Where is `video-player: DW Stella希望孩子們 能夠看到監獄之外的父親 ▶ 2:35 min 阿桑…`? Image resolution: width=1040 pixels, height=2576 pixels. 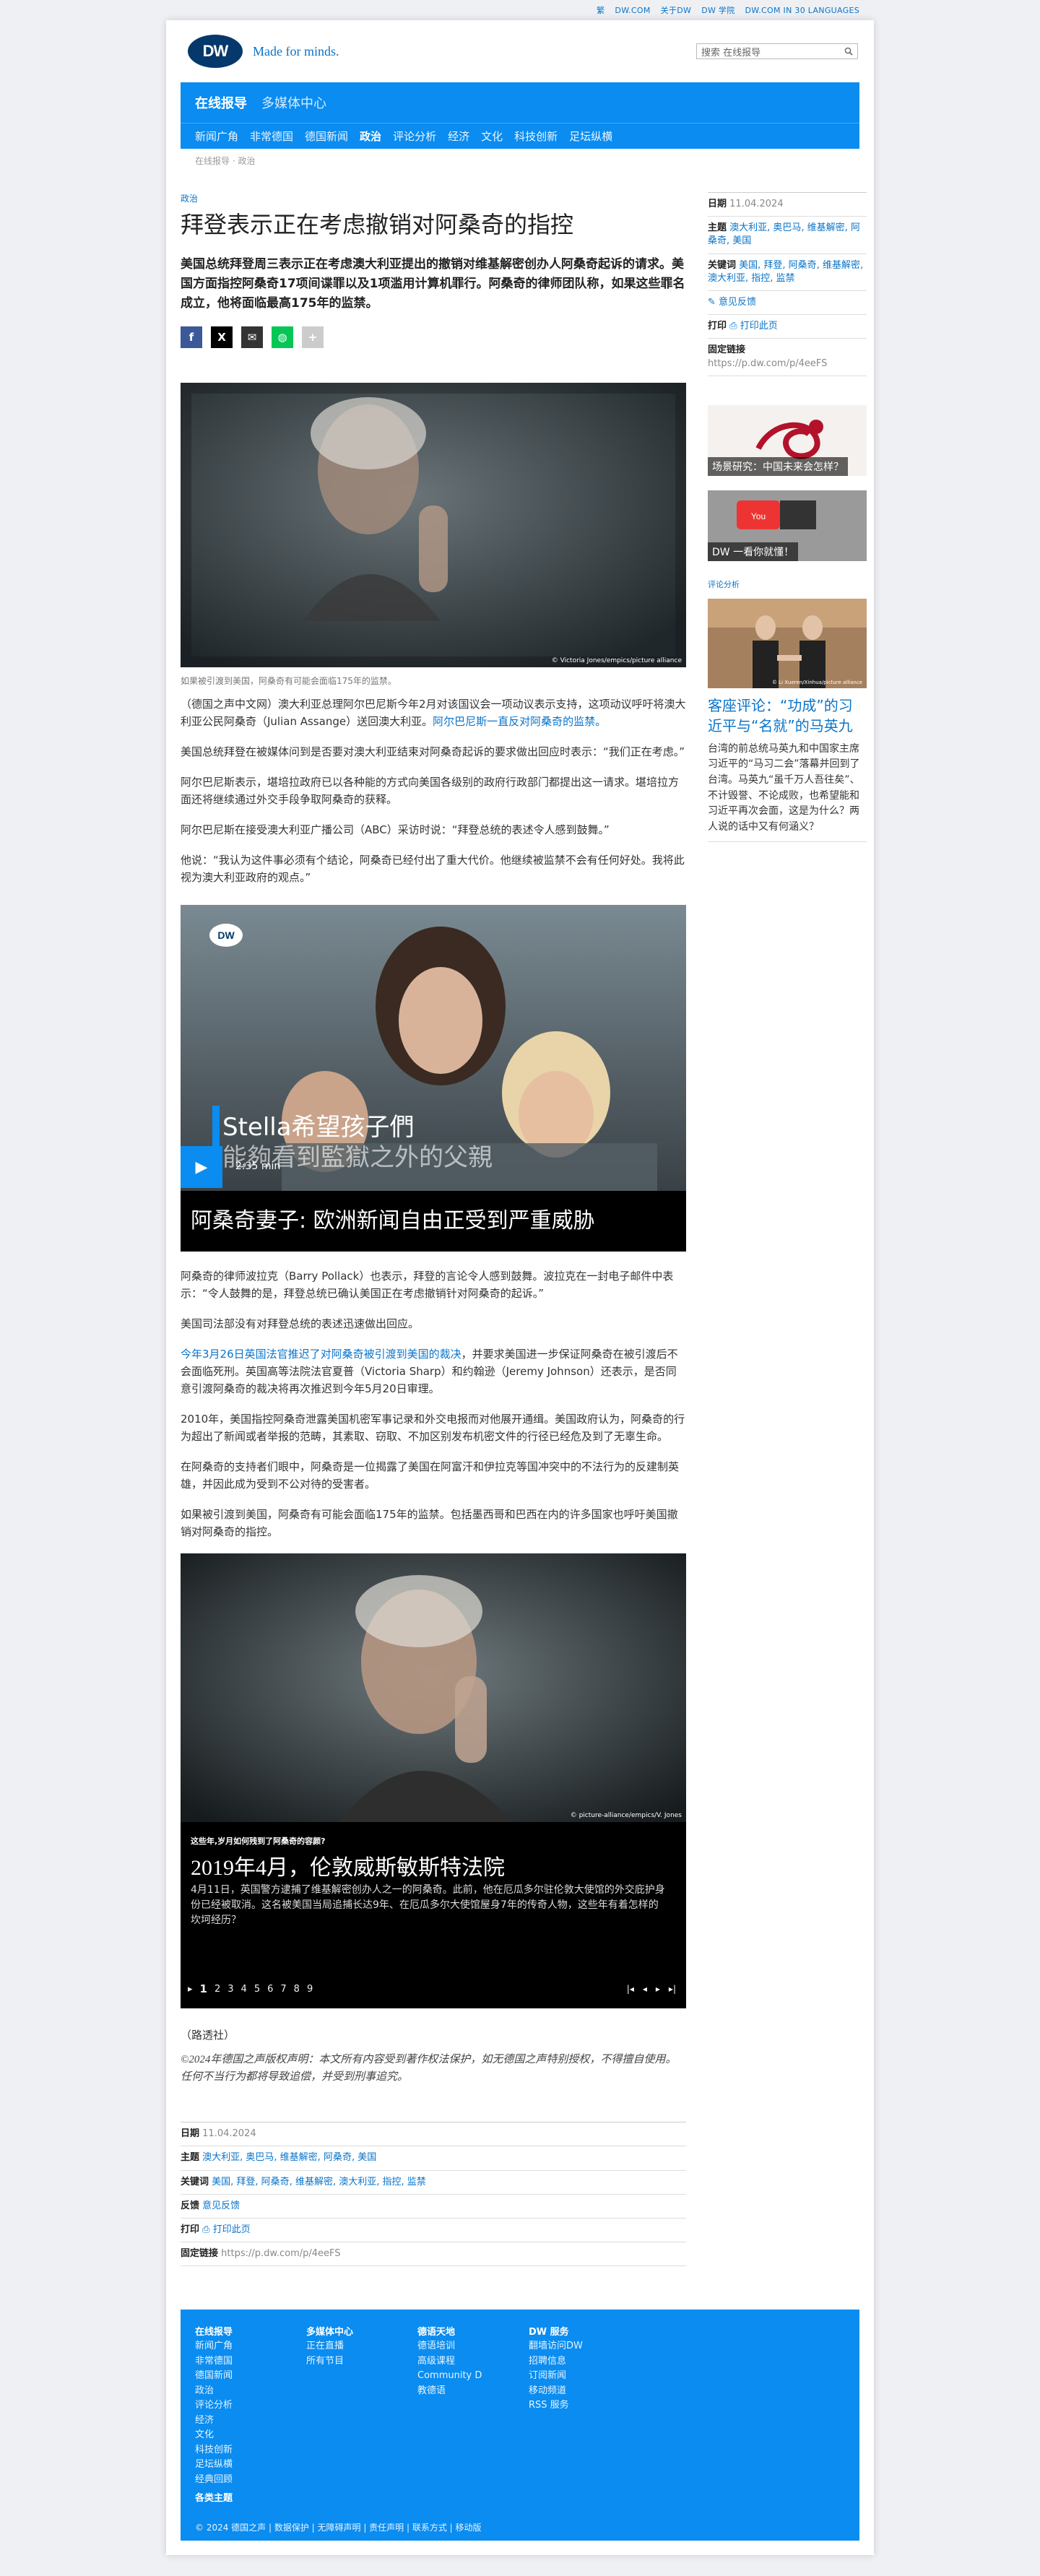 video-player: DW Stella希望孩子們 能夠看到監獄之外的父親 ▶ 2:35 min 阿桑… is located at coordinates (433, 1078).